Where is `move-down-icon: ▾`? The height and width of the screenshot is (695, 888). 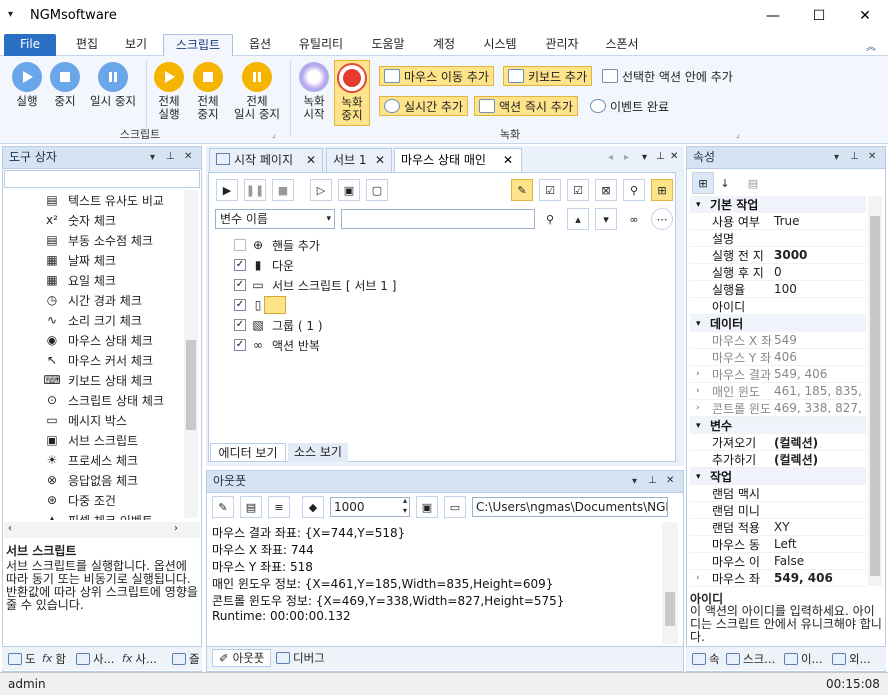
move-down-icon: ▾ is located at coordinates (606, 219).